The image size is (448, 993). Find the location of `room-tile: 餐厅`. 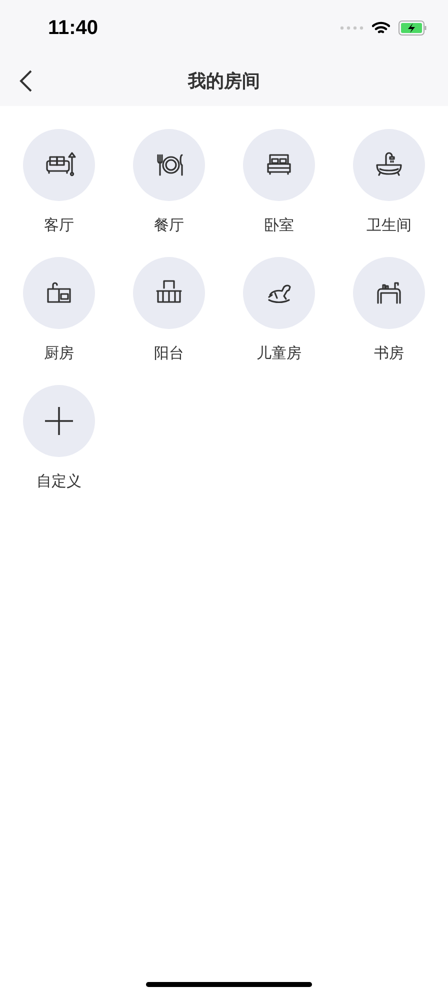

room-tile: 餐厅 is located at coordinates (169, 182).